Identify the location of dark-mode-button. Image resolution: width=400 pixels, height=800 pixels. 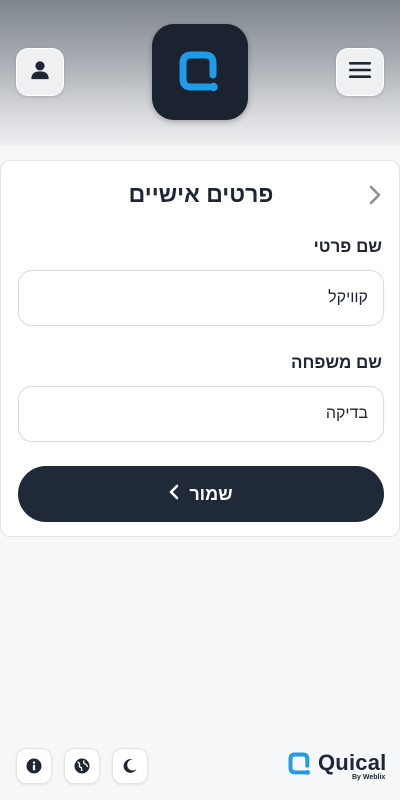
(130, 766).